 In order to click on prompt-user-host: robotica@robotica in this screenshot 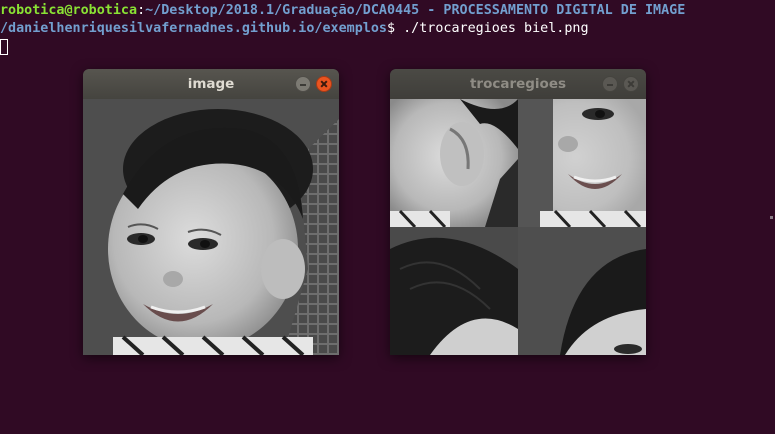, I will do `click(69, 10)`.